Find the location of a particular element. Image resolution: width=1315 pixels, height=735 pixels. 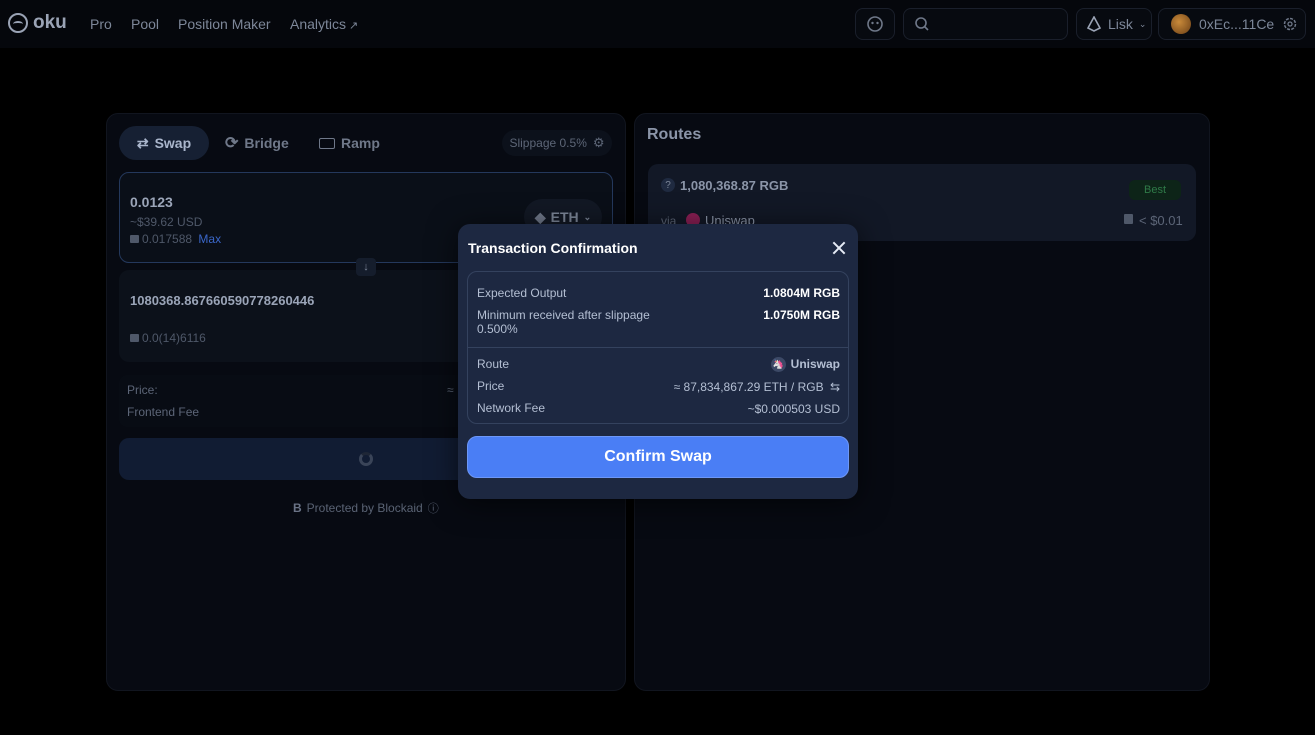

nav-link-analytics-label: Analytics is located at coordinates (318, 24).